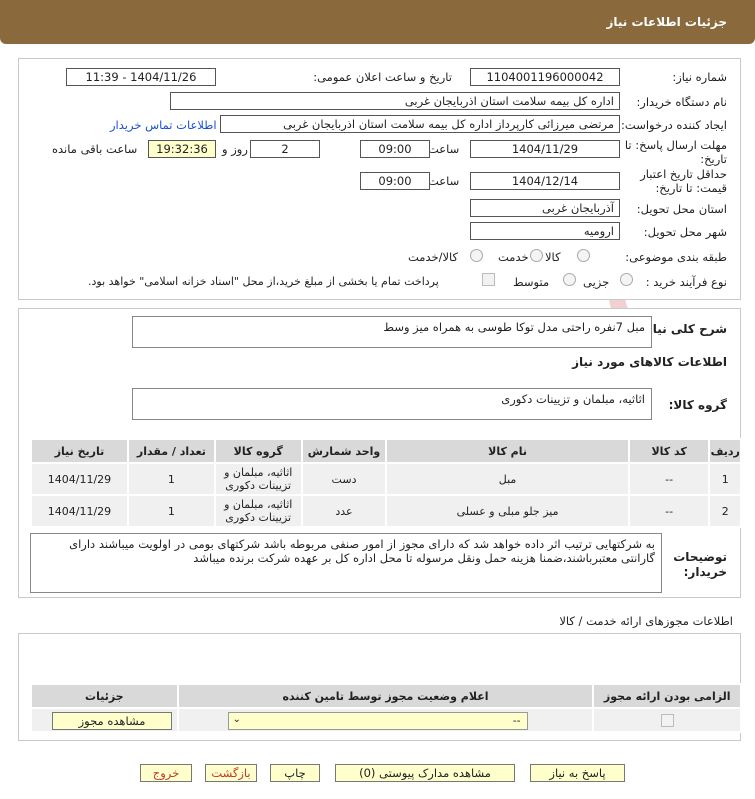 This screenshot has height=799, width=755. Describe the element at coordinates (488, 279) in the screenshot. I see `treasury-checkbox` at that location.